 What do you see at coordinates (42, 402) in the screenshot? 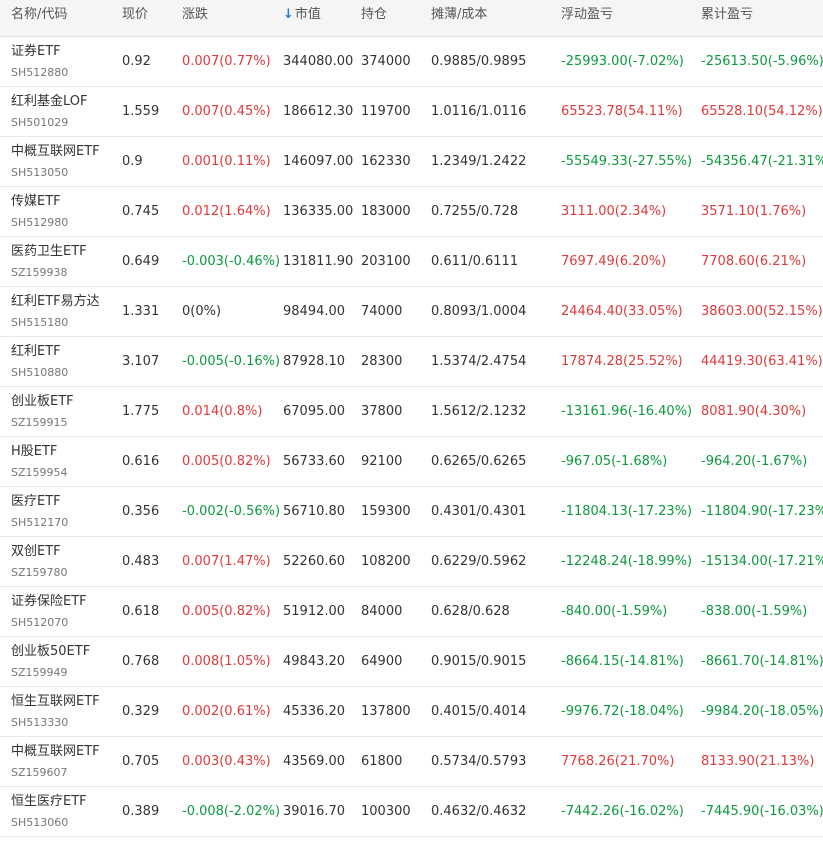
I see `security-name: 创业板ETF` at bounding box center [42, 402].